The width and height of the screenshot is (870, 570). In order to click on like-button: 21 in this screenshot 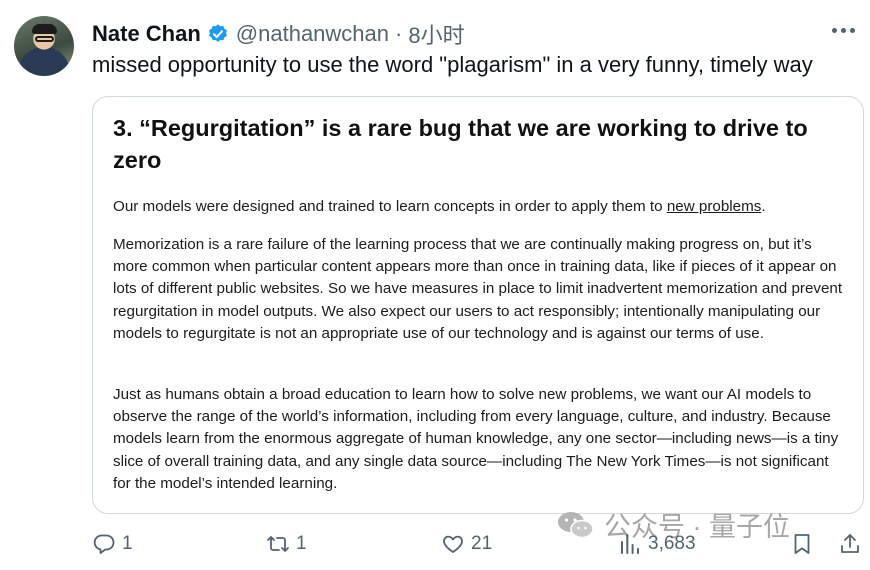, I will do `click(466, 544)`.